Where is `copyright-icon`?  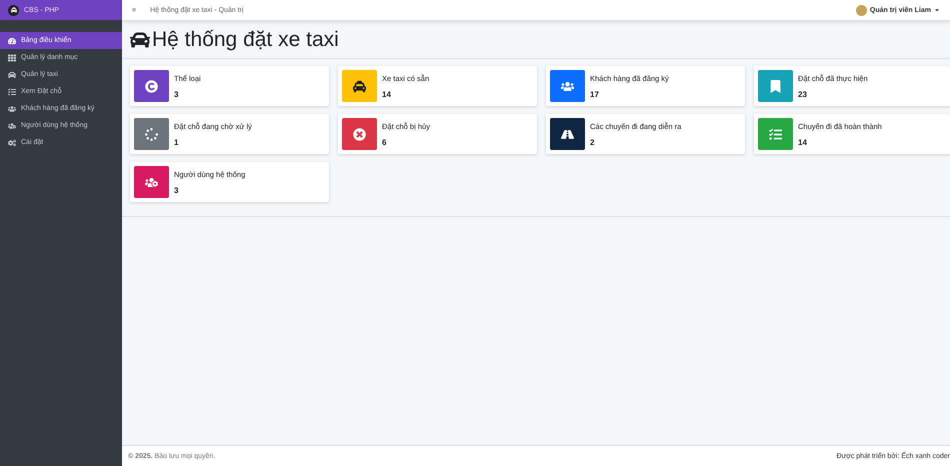 copyright-icon is located at coordinates (151, 86).